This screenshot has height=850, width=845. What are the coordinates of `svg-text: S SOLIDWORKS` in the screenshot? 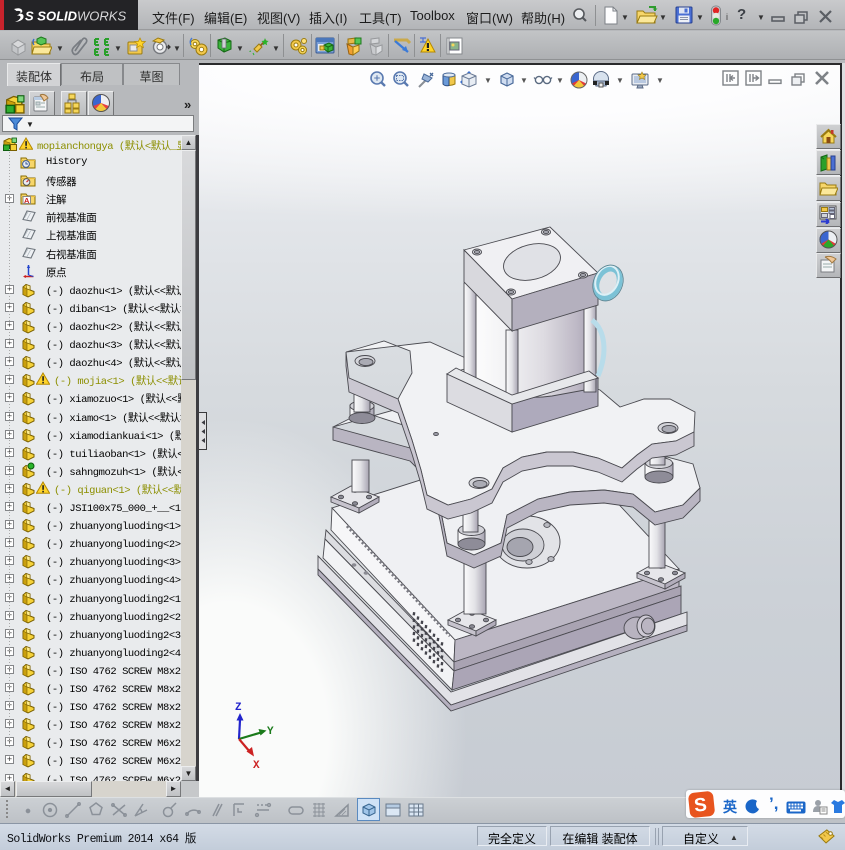 It's located at (75, 16).